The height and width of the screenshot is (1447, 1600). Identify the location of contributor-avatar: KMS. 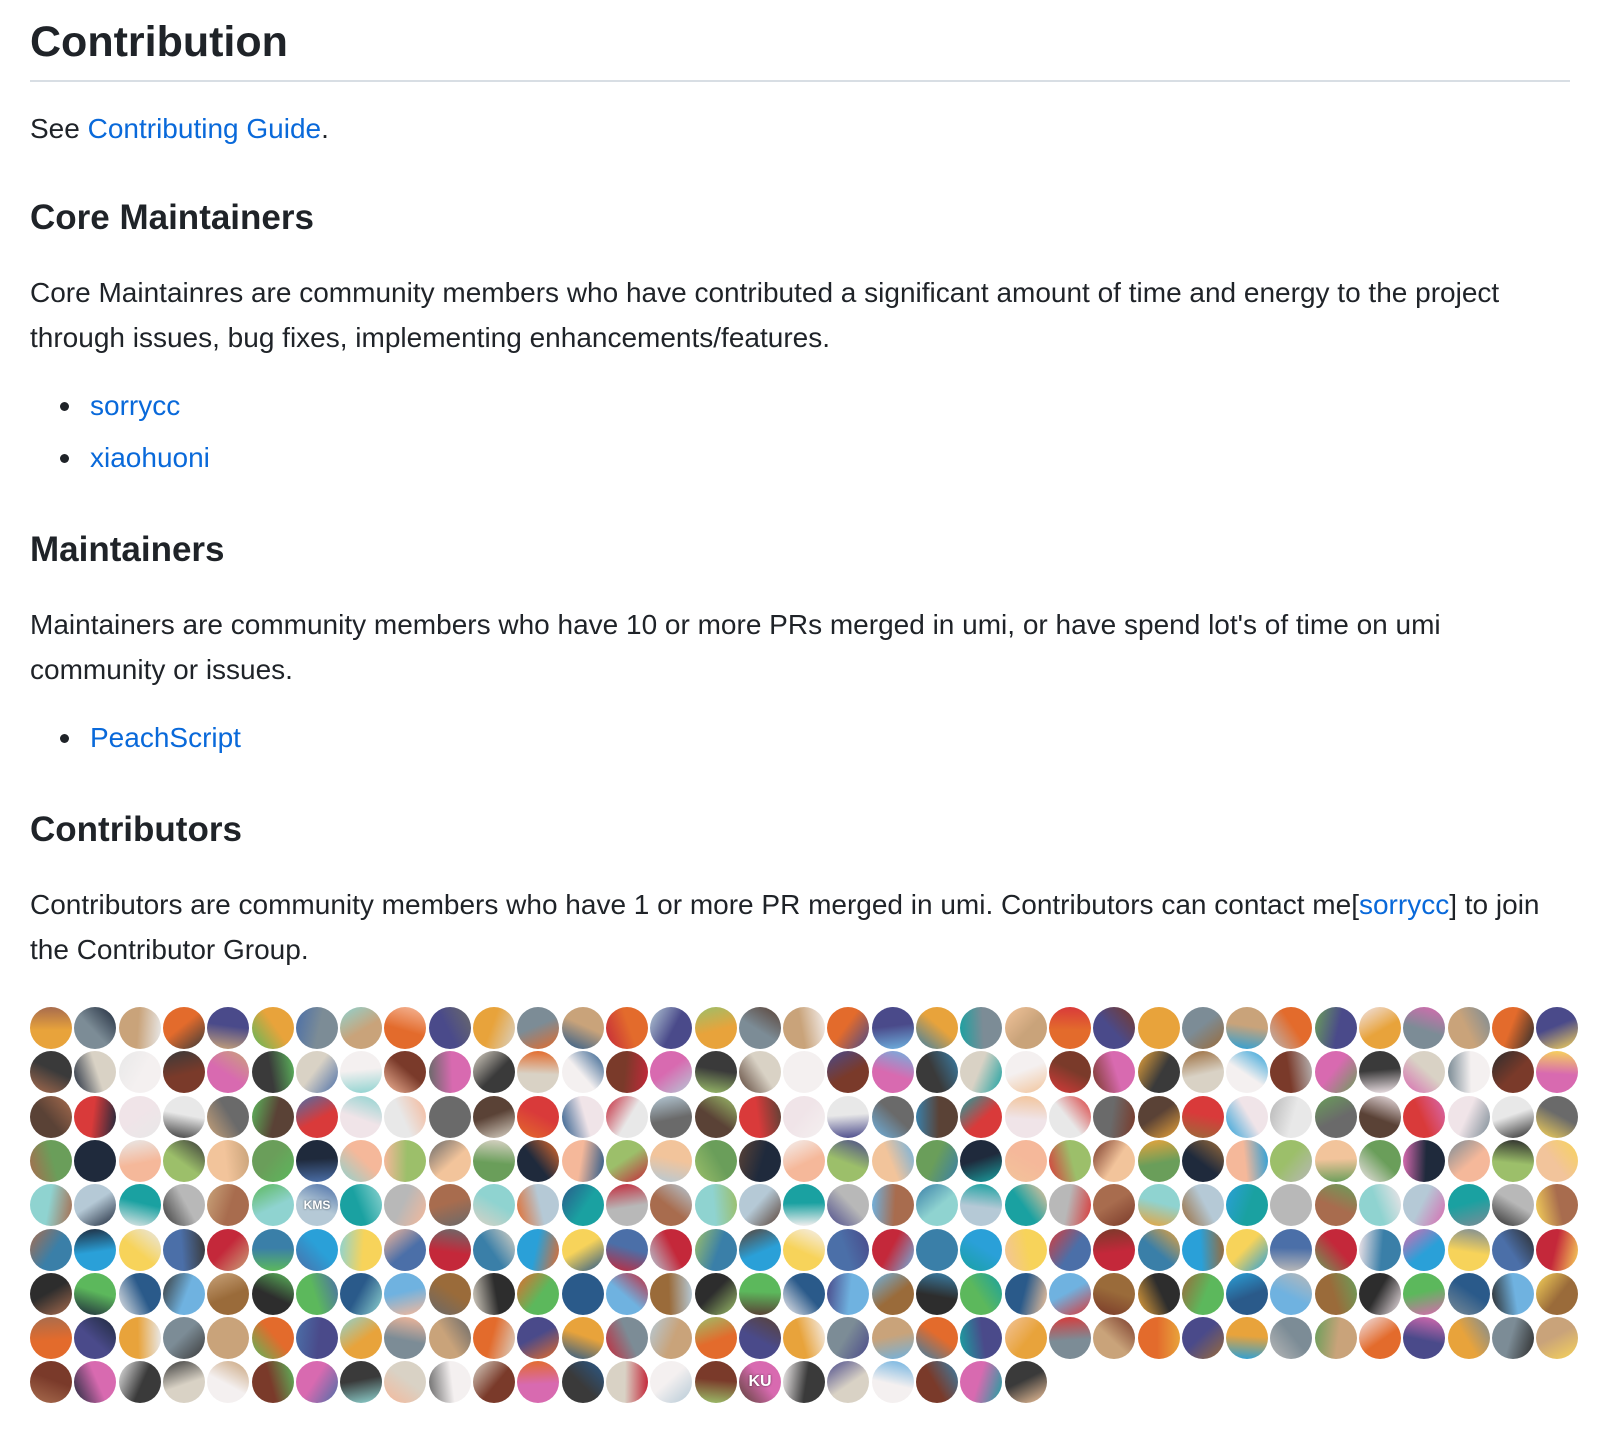
(317, 1205).